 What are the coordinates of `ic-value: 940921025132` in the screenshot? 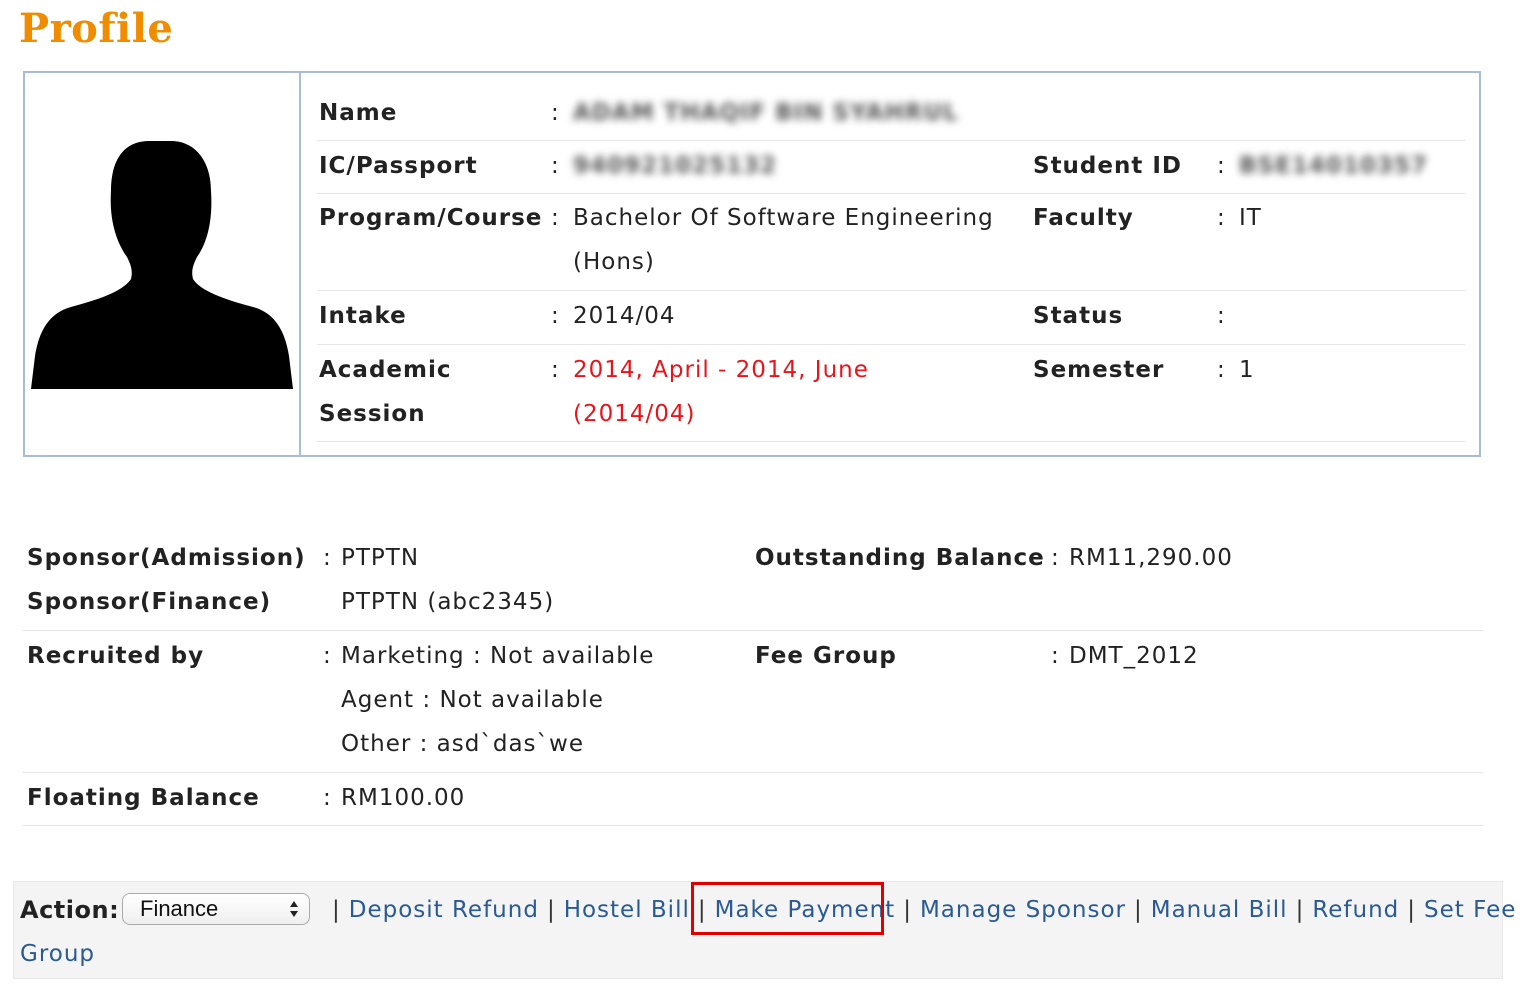 It's located at (675, 166).